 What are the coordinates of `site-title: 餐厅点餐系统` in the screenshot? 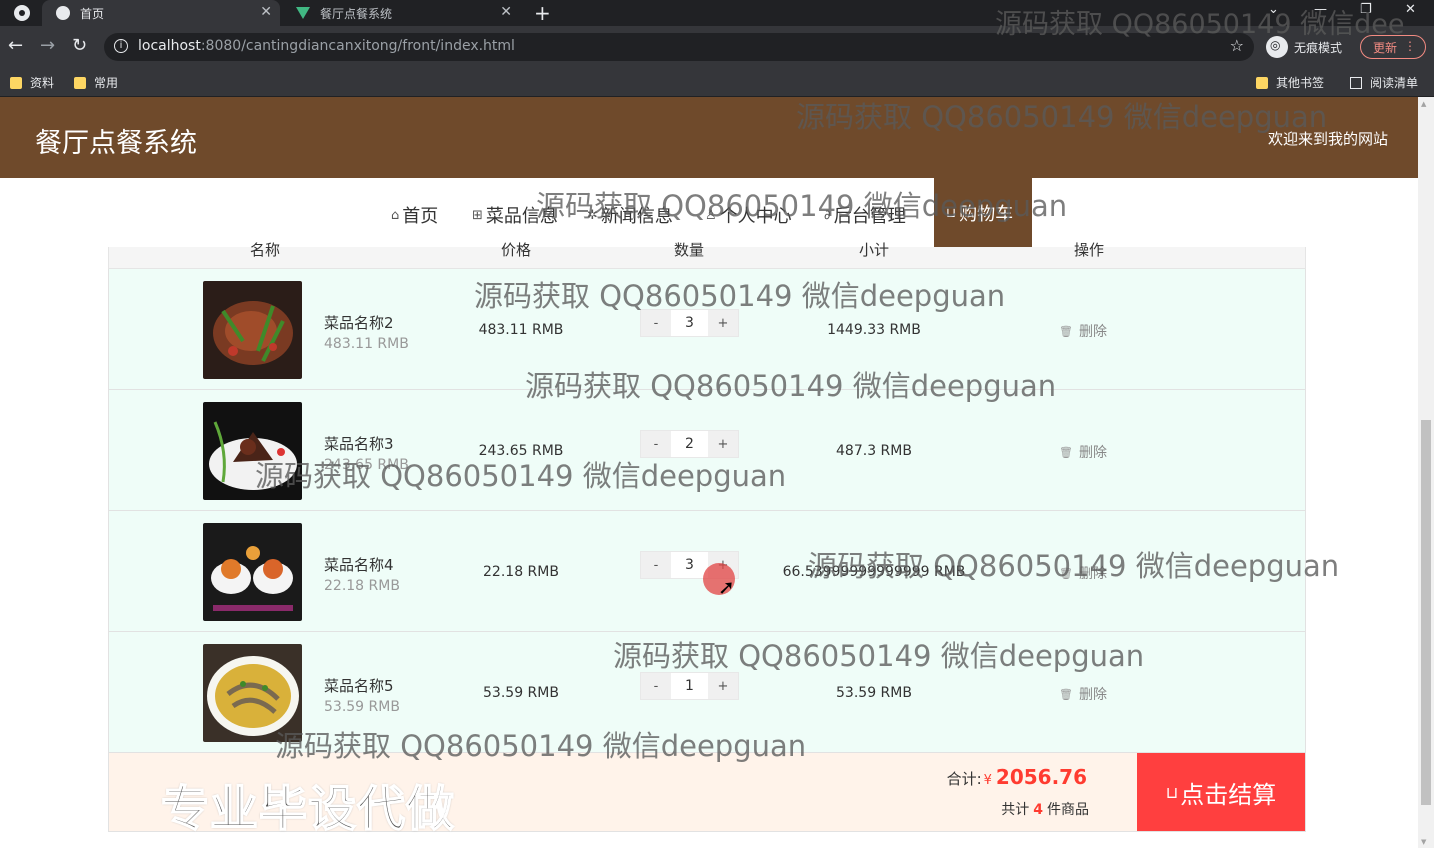 It's located at (116, 143).